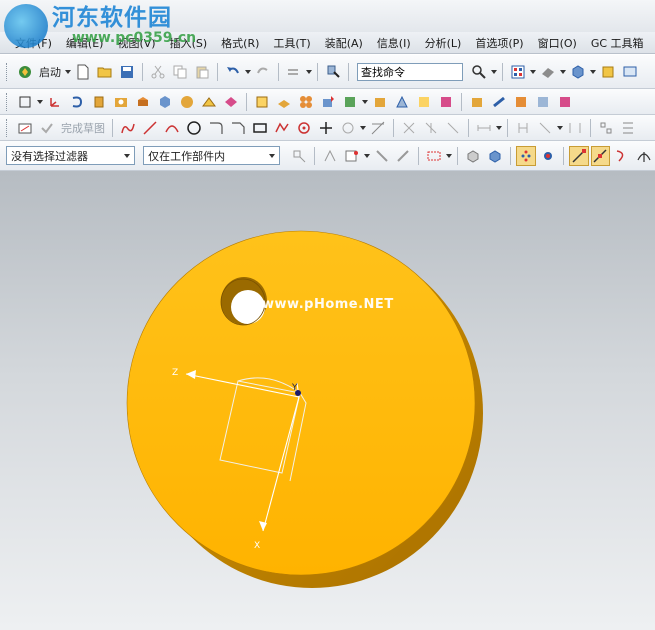 The height and width of the screenshot is (630, 655). I want to click on unite-icon, so click(306, 102).